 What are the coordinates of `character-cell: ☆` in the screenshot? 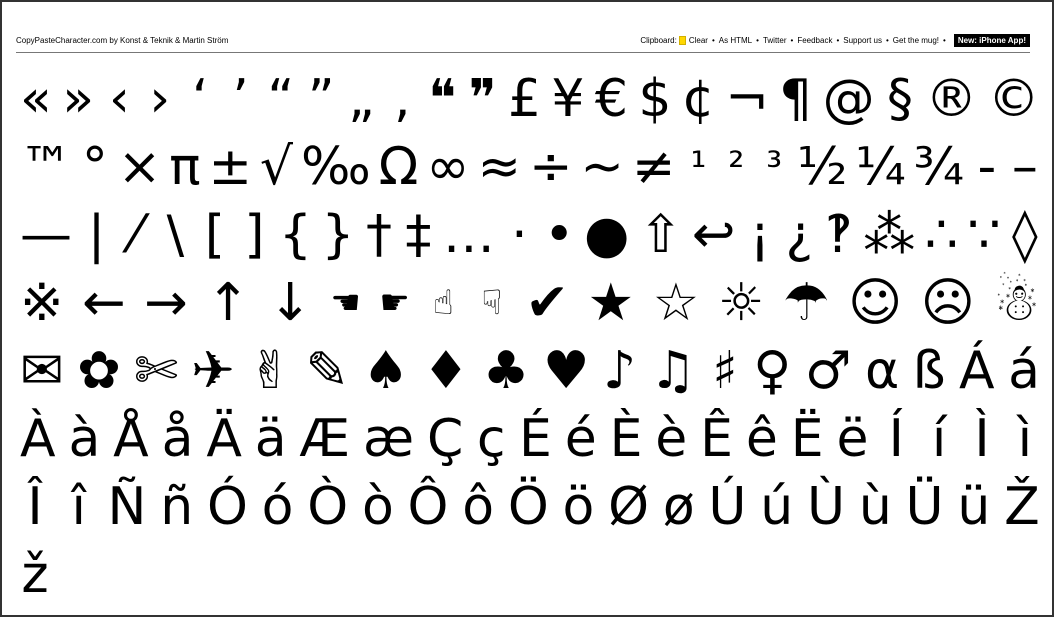 It's located at (676, 303).